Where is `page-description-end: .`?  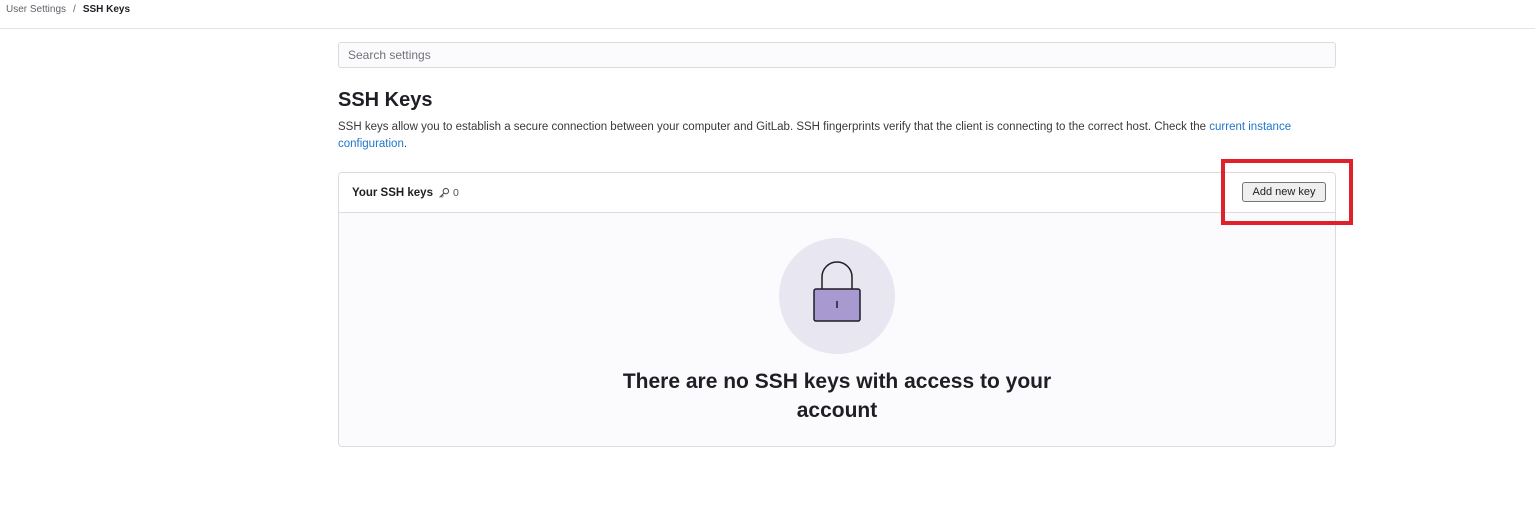 page-description-end: . is located at coordinates (405, 144).